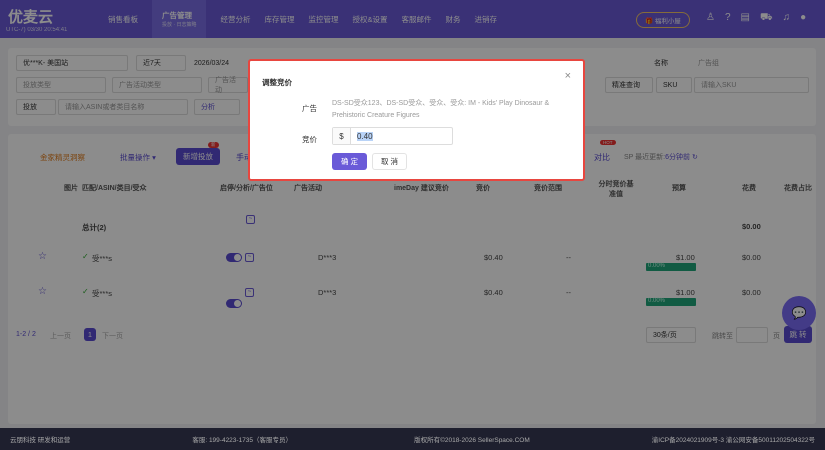  I want to click on bid-input: $ 0.40, so click(392, 136).